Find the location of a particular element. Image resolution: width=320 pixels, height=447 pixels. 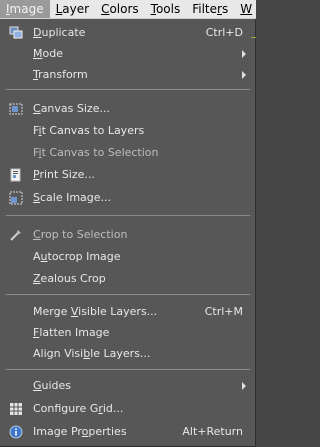

duplicate-icon is located at coordinates (16, 32).